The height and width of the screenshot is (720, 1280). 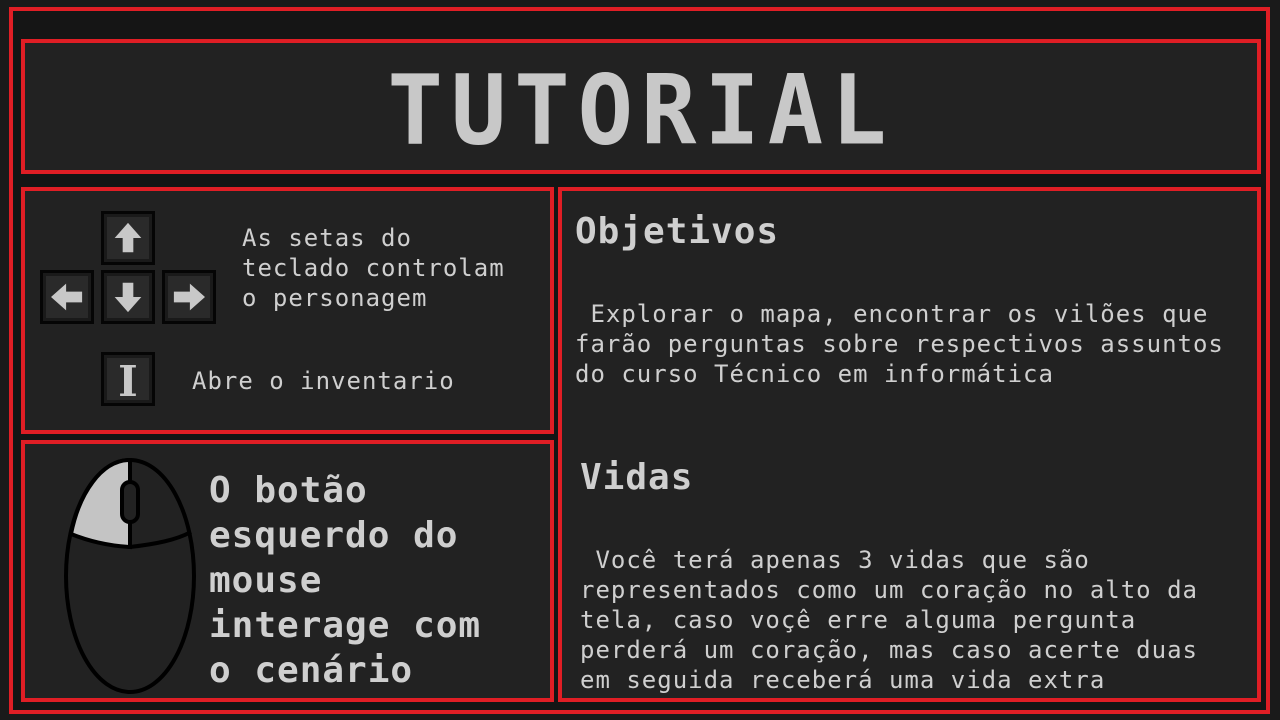 I want to click on up-arrow-key, so click(x=128, y=238).